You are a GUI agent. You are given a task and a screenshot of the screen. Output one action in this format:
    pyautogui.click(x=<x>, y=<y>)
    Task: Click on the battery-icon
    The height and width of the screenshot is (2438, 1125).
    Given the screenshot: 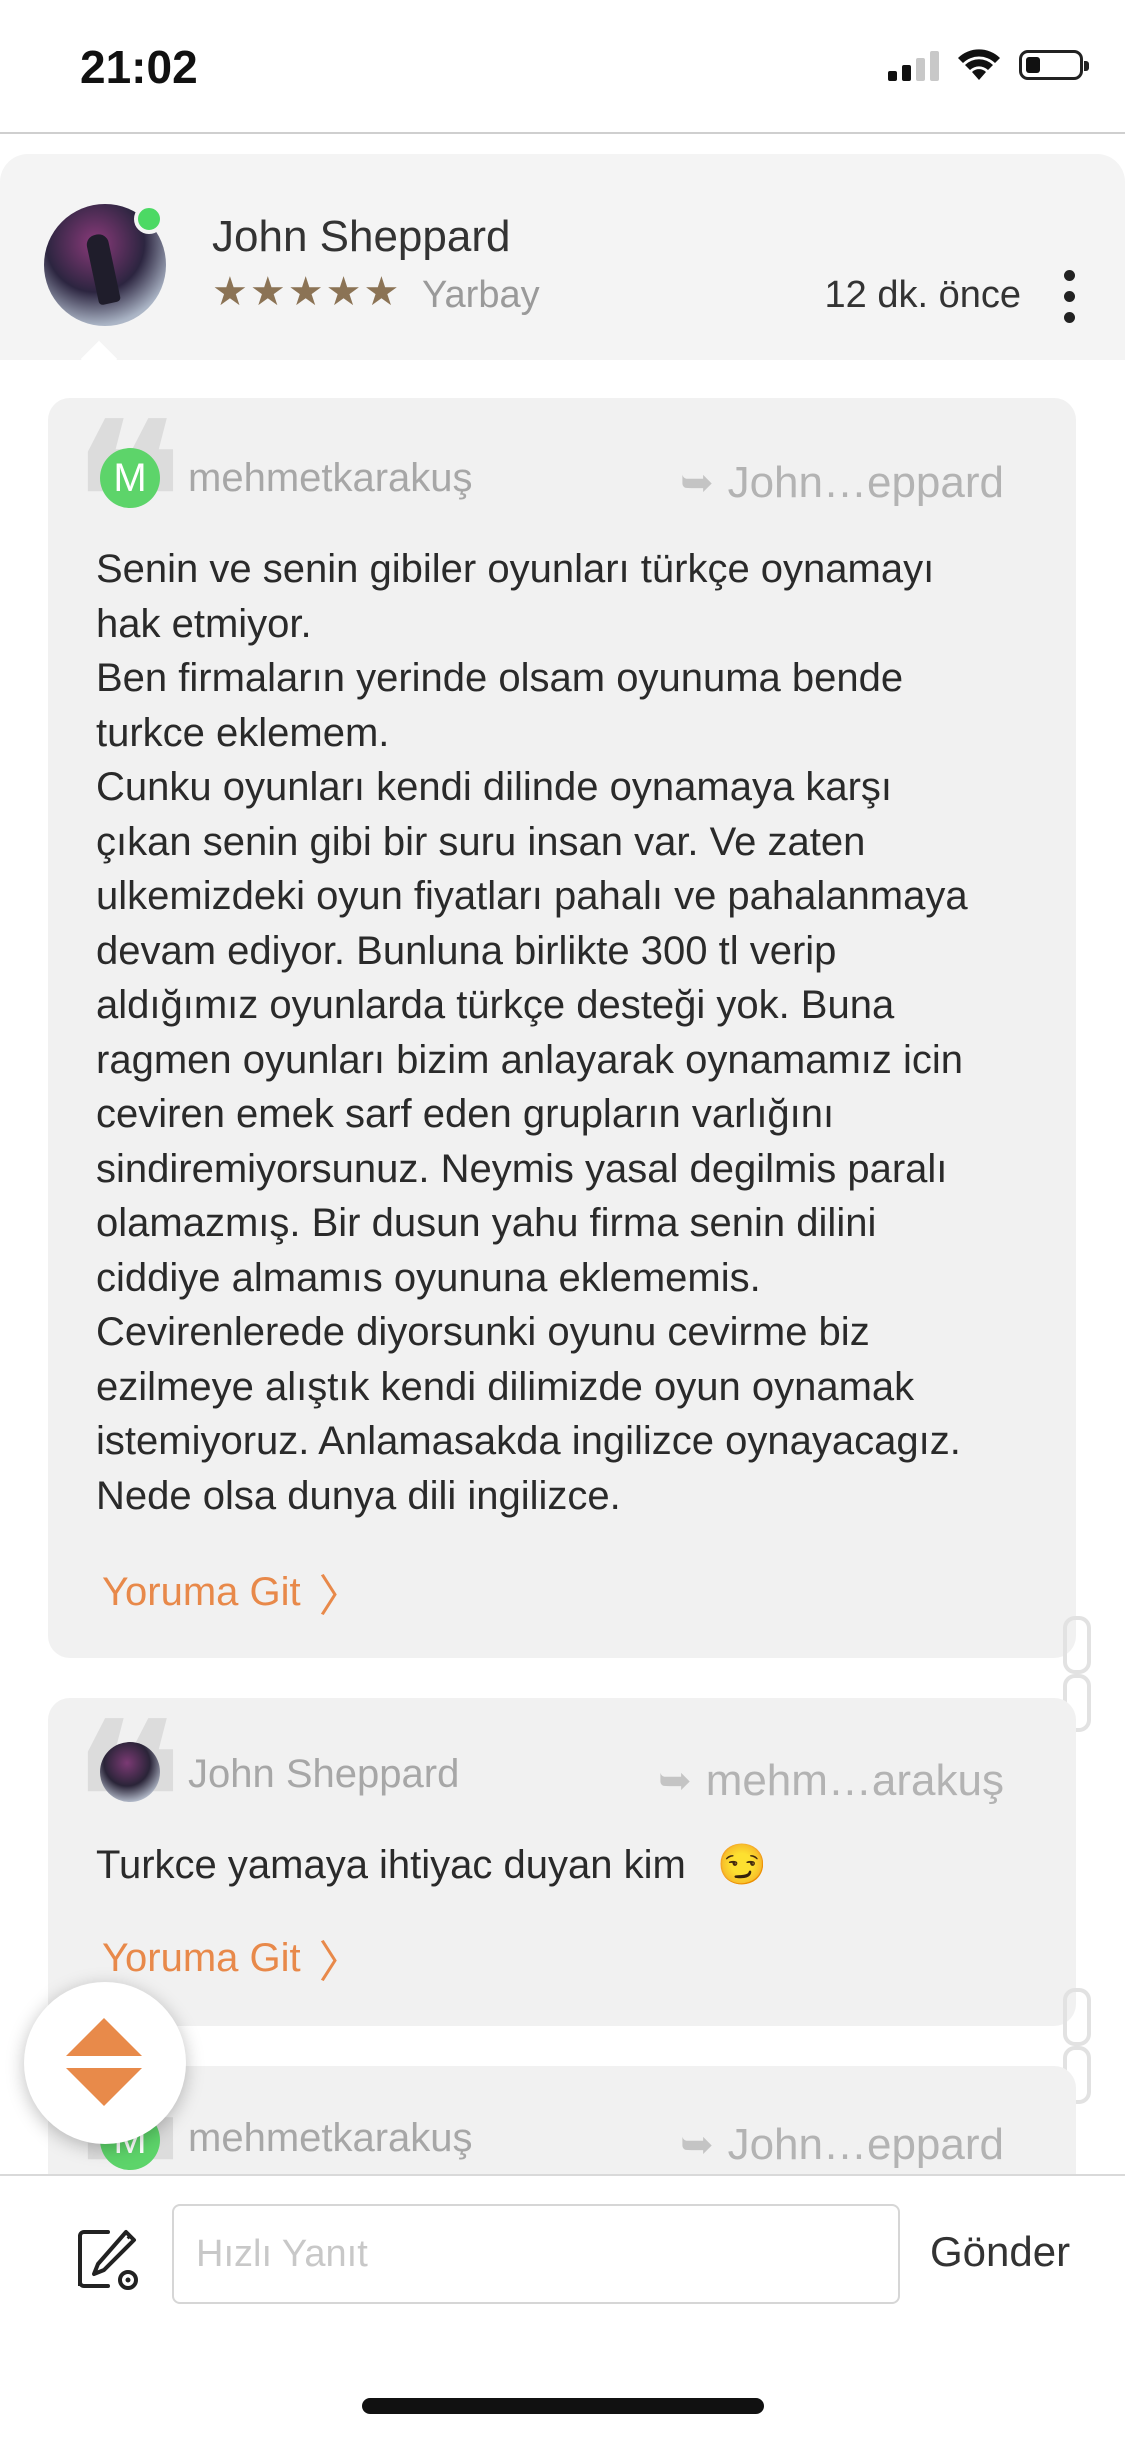 What is the action you would take?
    pyautogui.click(x=1054, y=65)
    